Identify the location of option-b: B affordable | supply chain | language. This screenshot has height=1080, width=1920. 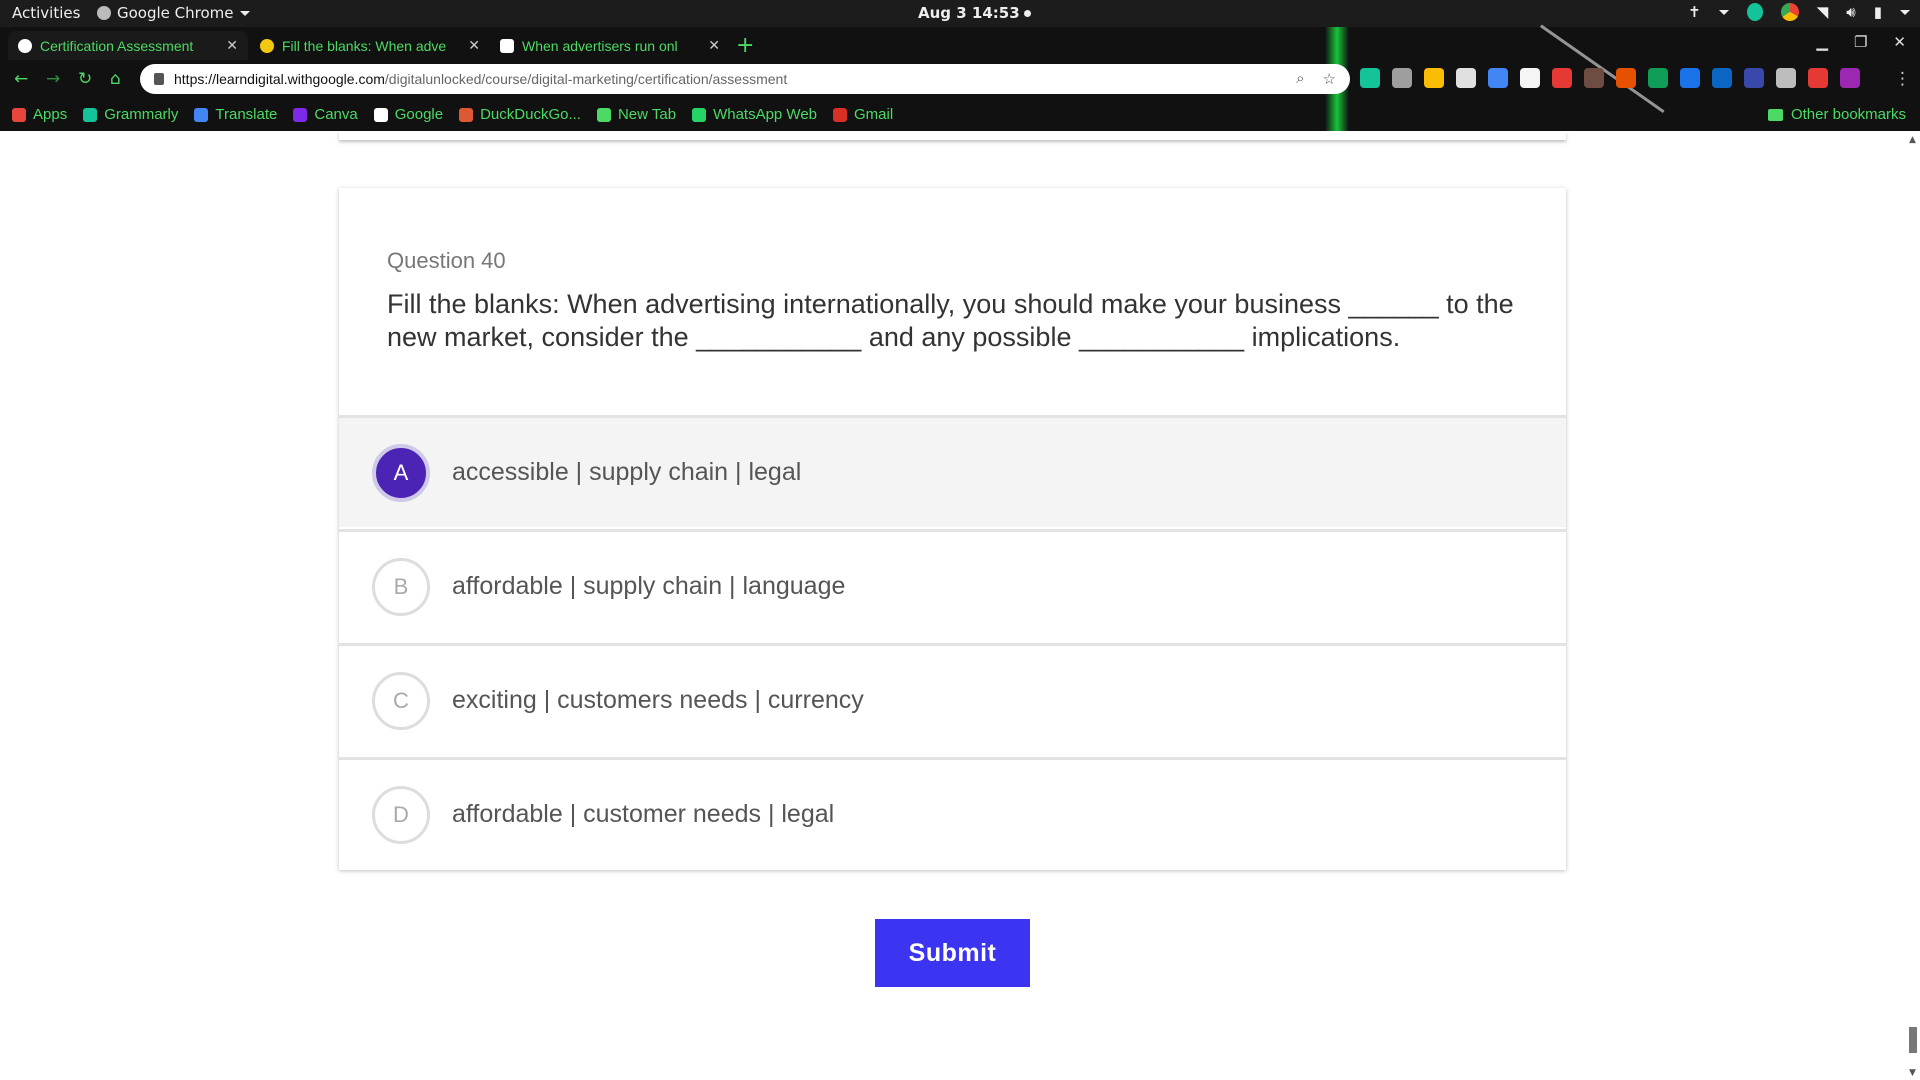
(952, 585).